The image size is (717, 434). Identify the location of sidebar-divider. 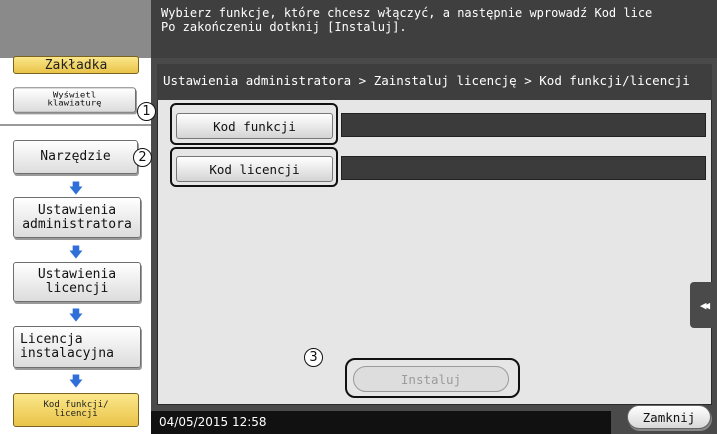
(75, 125).